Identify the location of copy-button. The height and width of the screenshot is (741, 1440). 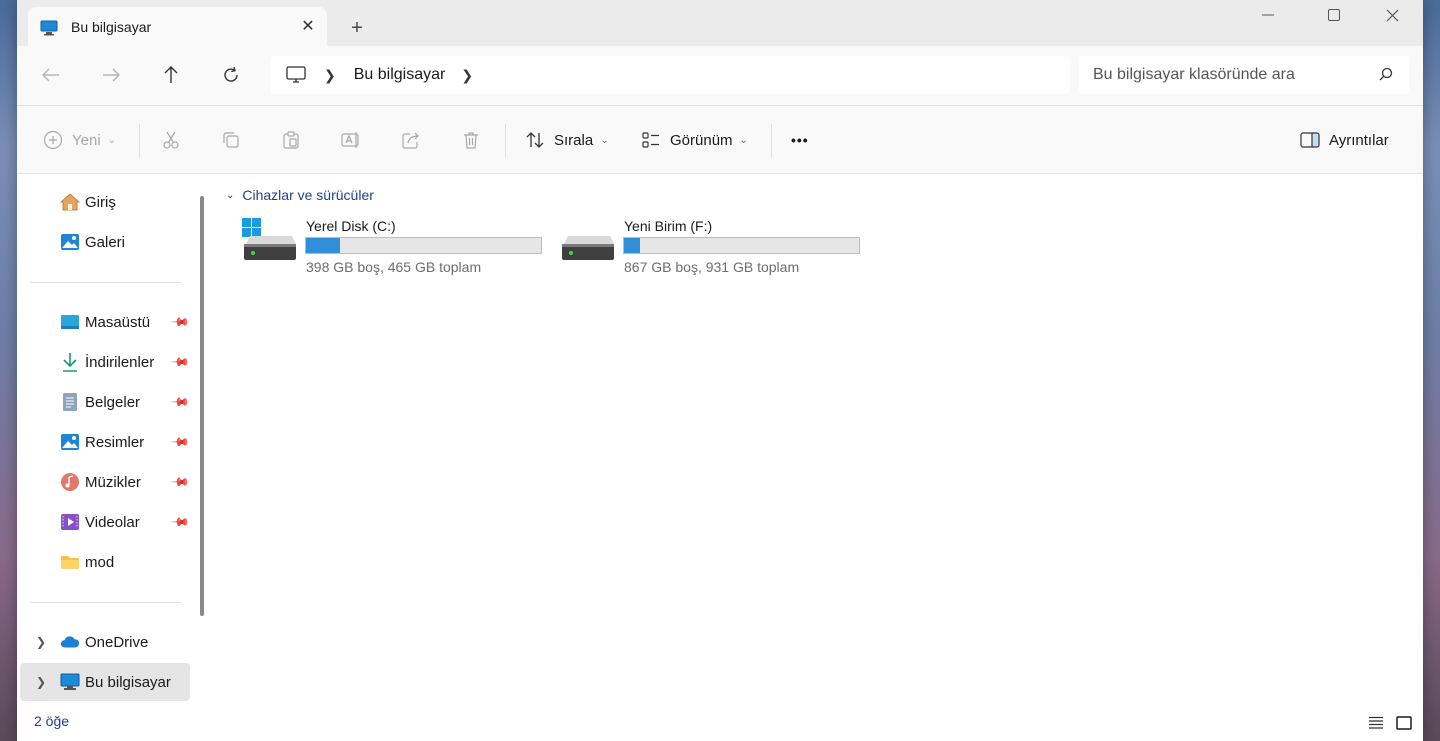
(235, 140).